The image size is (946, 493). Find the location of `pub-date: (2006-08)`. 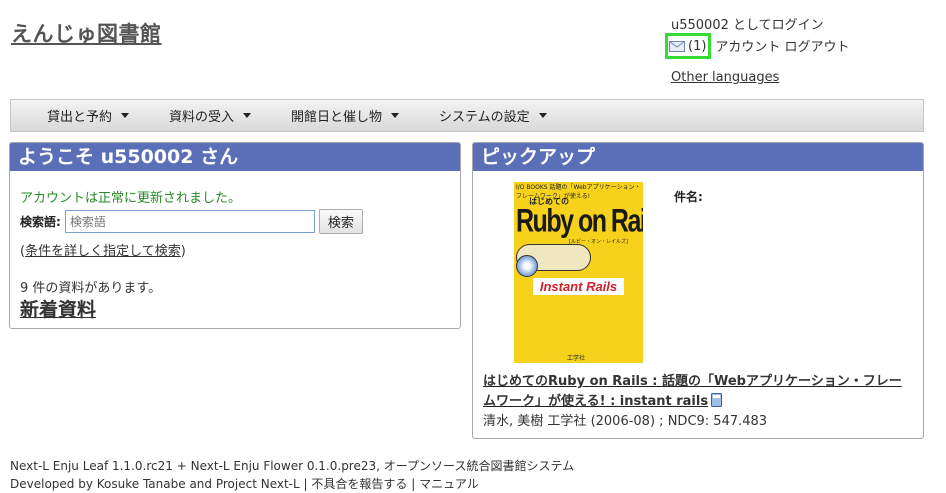

pub-date: (2006-08) is located at coordinates (623, 421).